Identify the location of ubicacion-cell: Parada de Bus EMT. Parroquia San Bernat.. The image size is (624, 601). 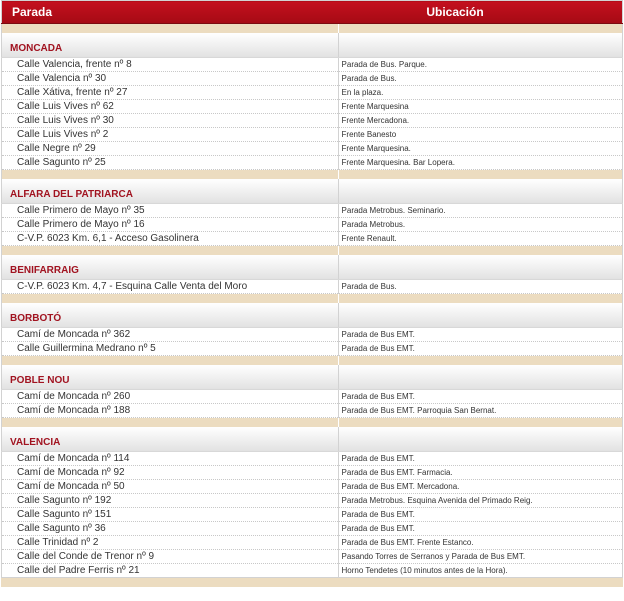
(480, 410).